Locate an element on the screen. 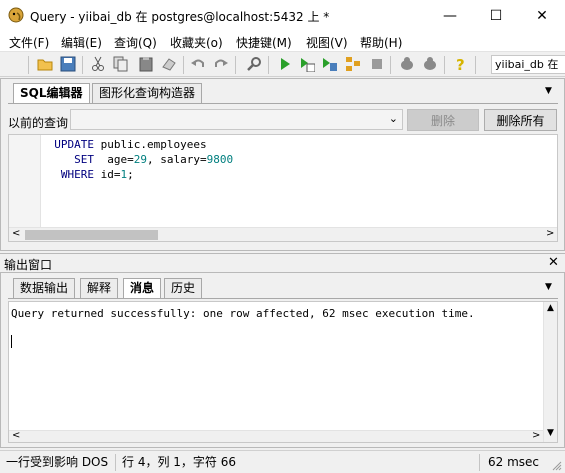 The width and height of the screenshot is (565, 473). status-cursor-position: 行 4，列 1，字符 66 is located at coordinates (299, 462).